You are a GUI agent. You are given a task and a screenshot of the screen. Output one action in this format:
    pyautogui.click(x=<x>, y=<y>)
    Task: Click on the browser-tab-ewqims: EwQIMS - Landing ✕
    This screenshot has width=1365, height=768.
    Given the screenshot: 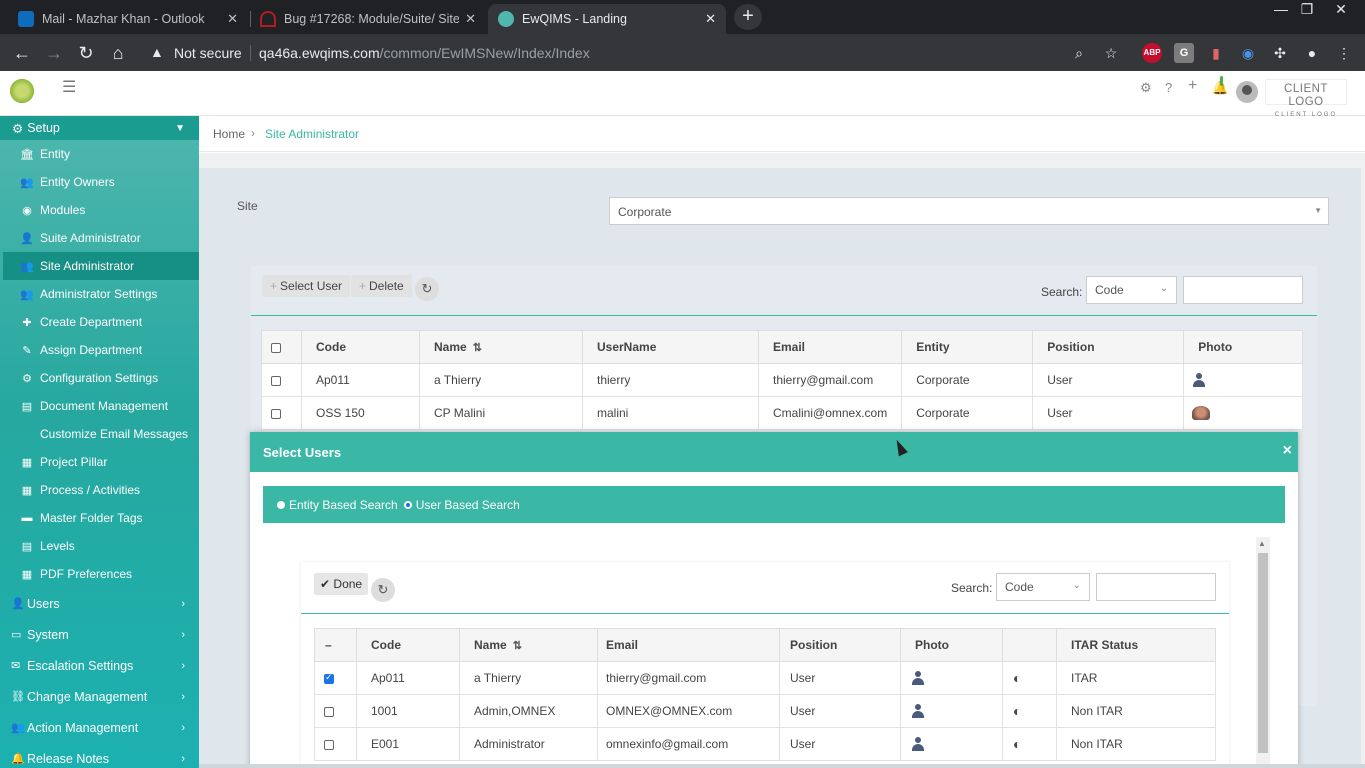 What is the action you would take?
    pyautogui.click(x=607, y=19)
    